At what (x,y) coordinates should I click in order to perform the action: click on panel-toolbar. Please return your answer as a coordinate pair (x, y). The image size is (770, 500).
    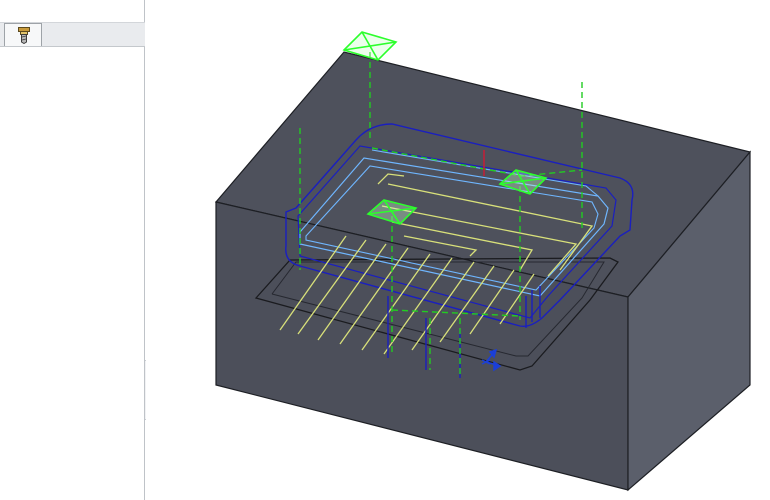
    Looking at the image, I should click on (72, 34).